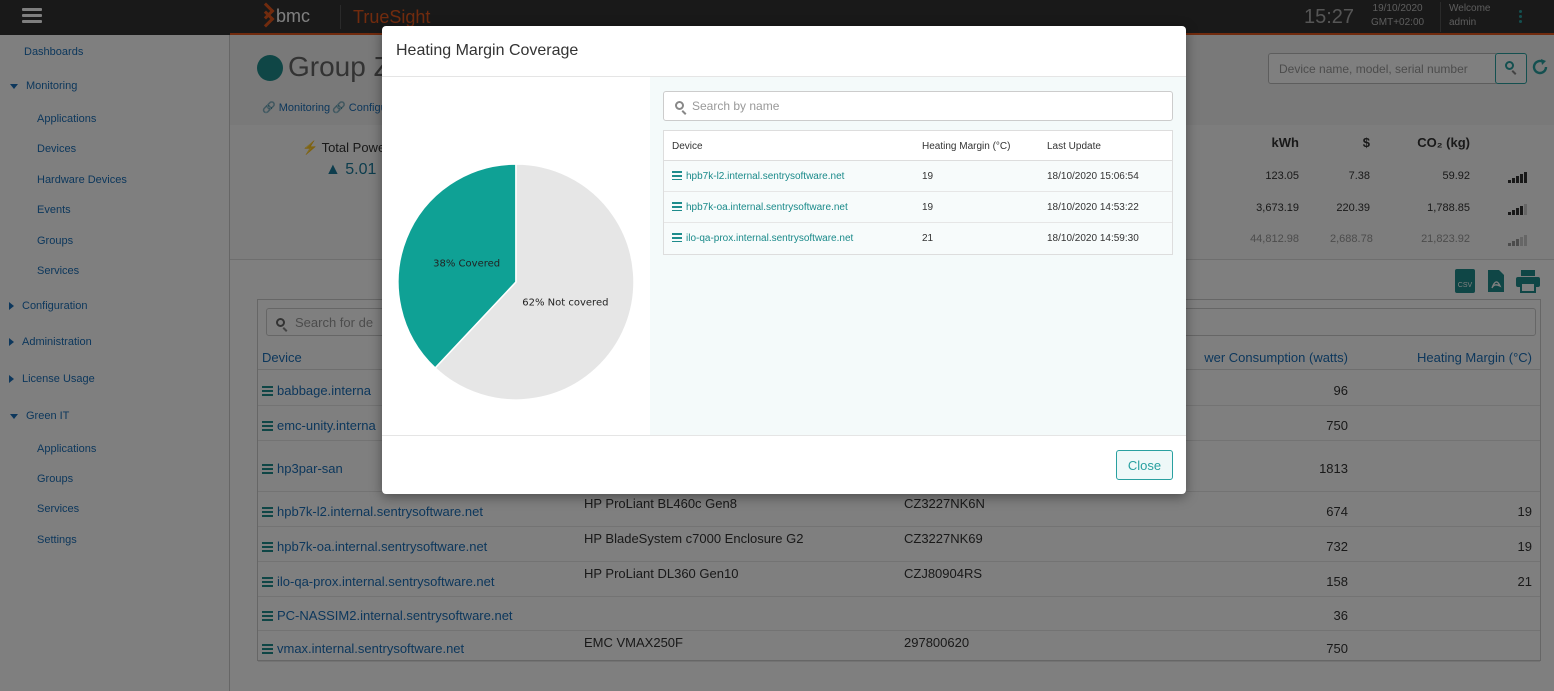 Image resolution: width=1554 pixels, height=691 pixels. I want to click on modal-search-icon, so click(679, 105).